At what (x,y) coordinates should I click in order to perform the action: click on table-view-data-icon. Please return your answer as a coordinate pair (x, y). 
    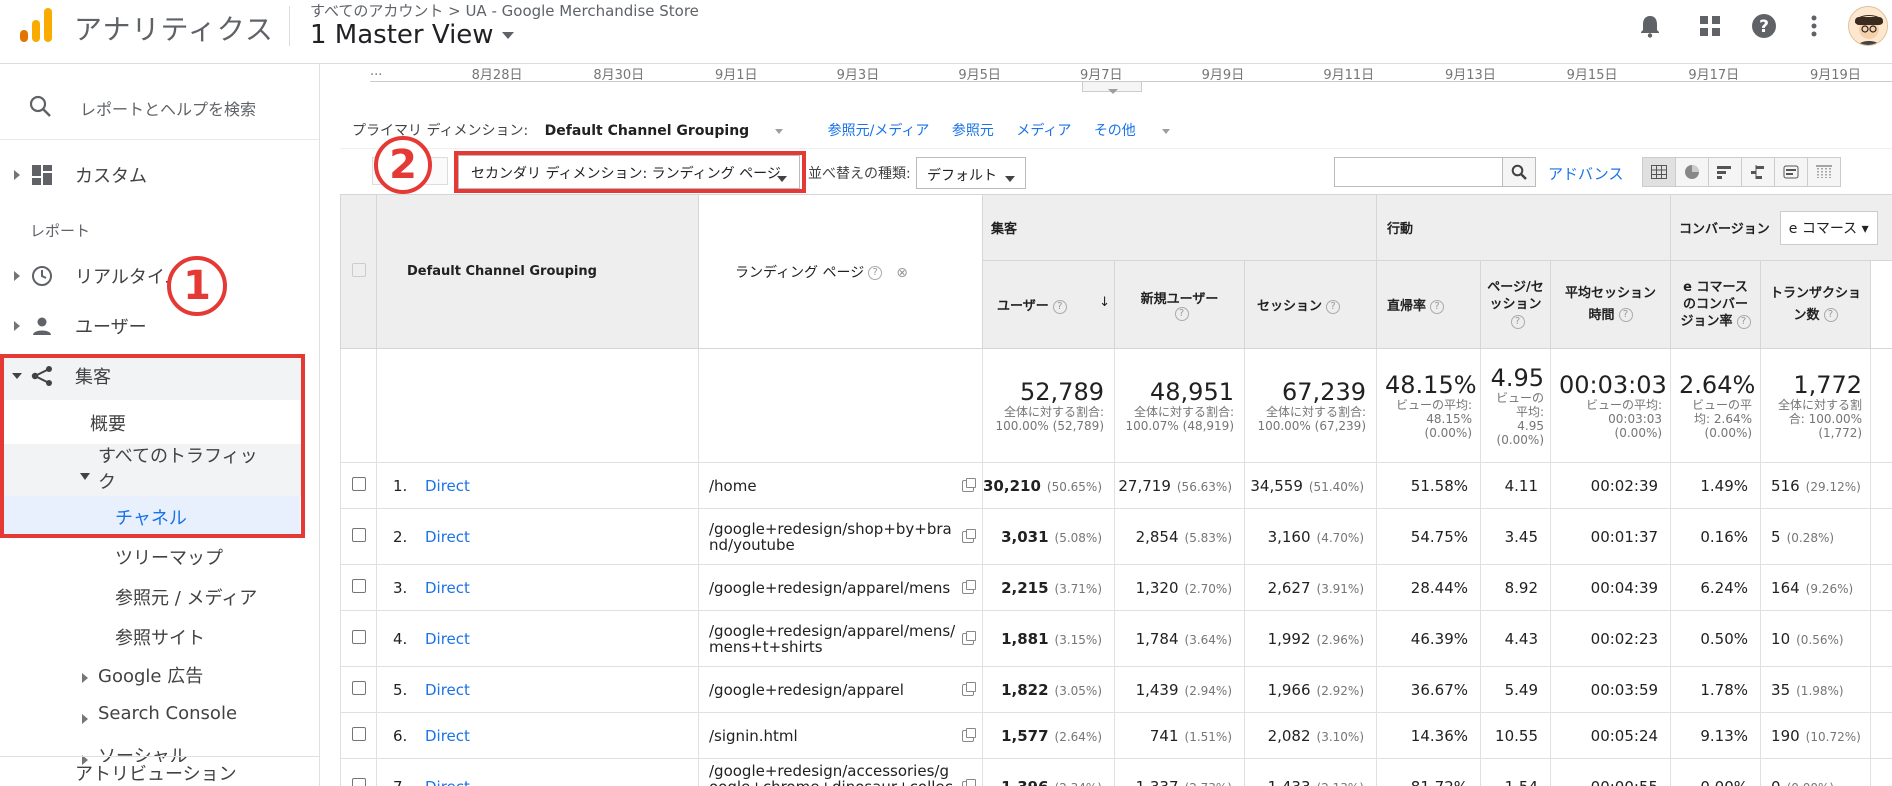
    Looking at the image, I should click on (1659, 172).